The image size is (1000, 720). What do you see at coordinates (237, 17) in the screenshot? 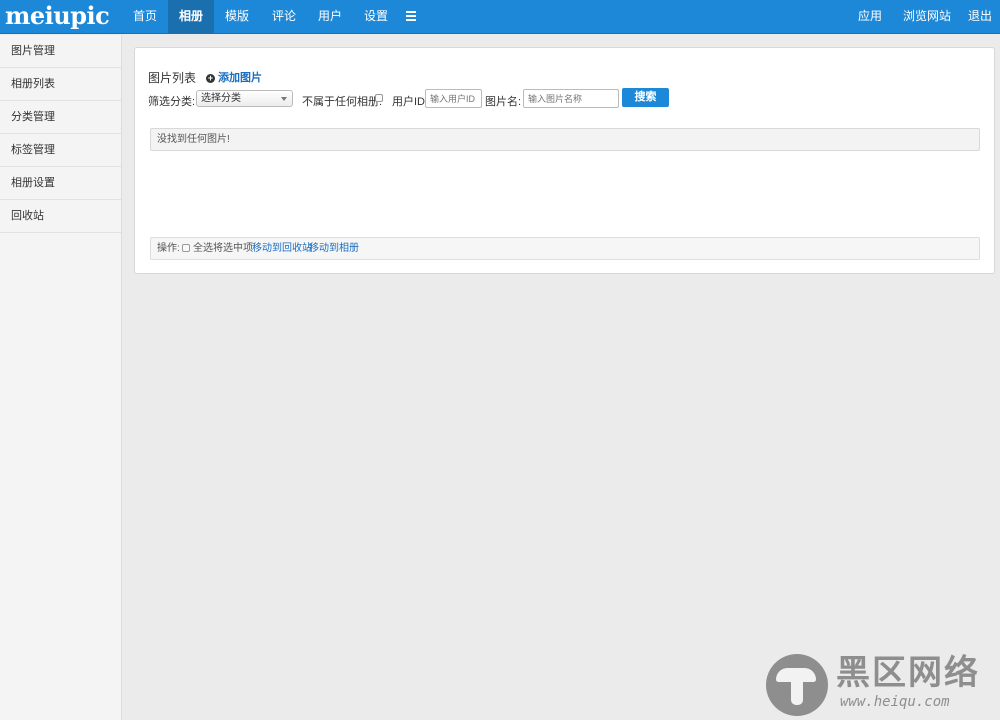
I see `nav-templates: 模版` at bounding box center [237, 17].